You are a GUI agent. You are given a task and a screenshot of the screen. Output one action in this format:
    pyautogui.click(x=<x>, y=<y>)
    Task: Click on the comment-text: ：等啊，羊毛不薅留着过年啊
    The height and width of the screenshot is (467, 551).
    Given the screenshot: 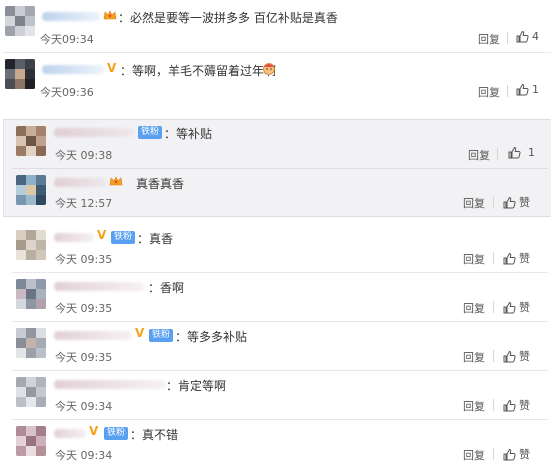 What is the action you would take?
    pyautogui.click(x=198, y=71)
    